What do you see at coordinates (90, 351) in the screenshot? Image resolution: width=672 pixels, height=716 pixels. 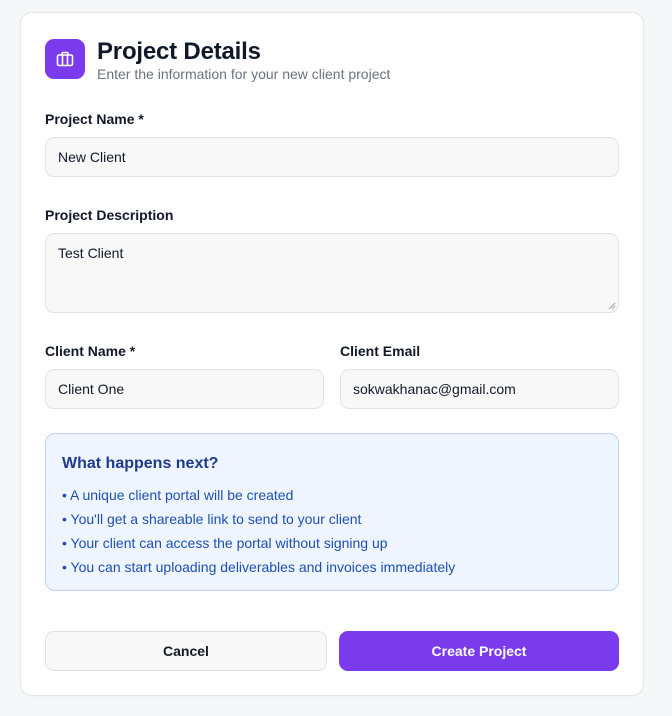 I see `client-name-label: Client Name *` at bounding box center [90, 351].